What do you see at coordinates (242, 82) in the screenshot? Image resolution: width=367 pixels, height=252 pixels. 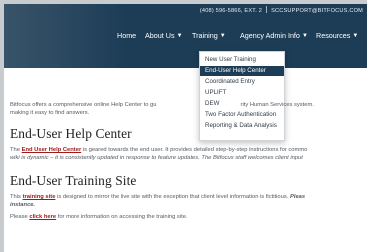 I see `dropdown-item-coordinated-entry: Coordinated Entry` at bounding box center [242, 82].